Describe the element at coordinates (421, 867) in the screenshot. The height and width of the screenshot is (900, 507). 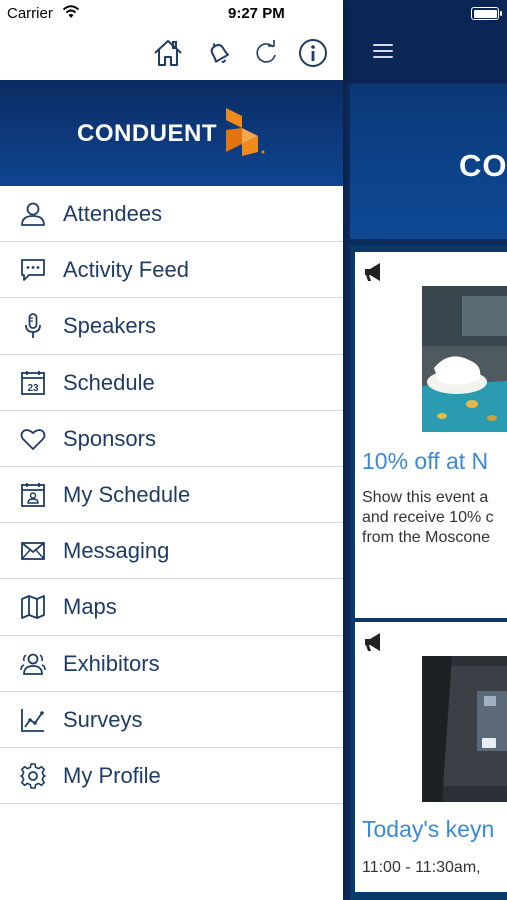
I see `card-body-line: 11:00 - 11:30am,` at that location.